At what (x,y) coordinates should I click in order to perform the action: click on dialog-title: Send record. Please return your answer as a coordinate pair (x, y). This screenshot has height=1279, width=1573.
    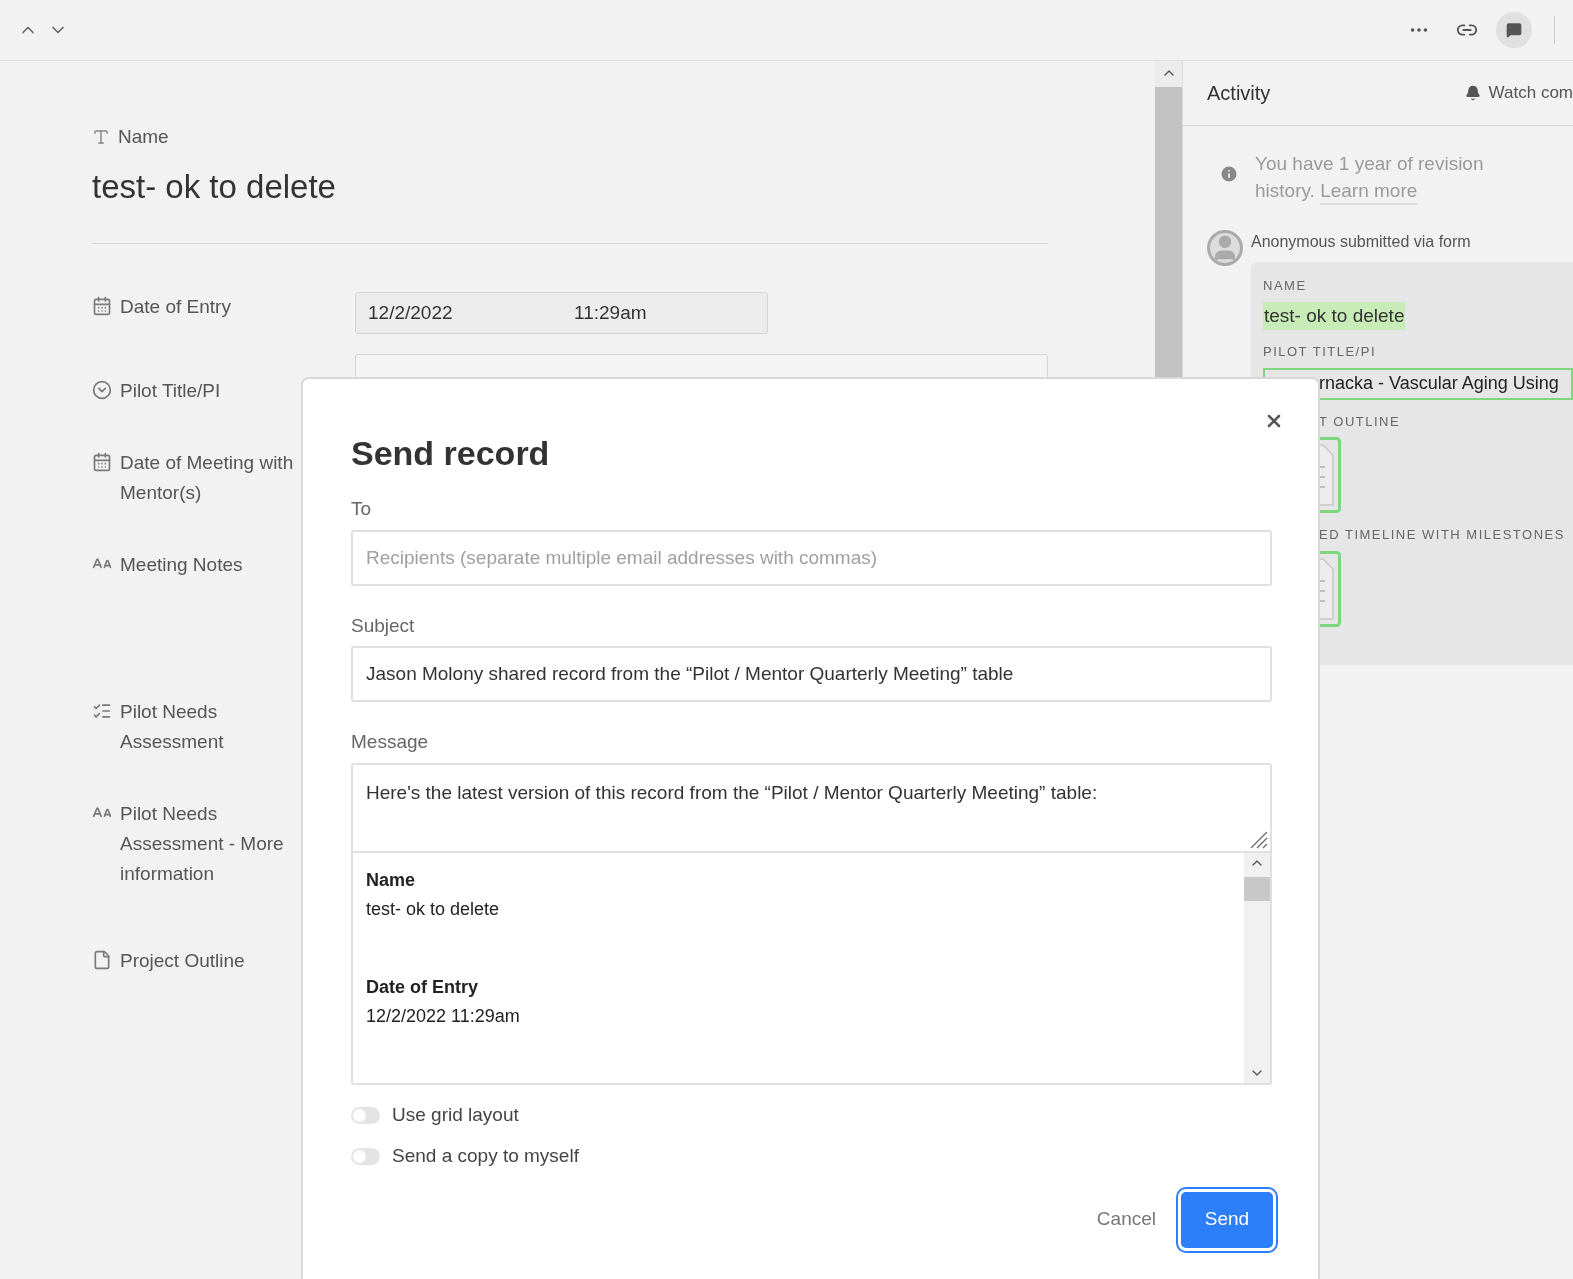
    Looking at the image, I should click on (451, 453).